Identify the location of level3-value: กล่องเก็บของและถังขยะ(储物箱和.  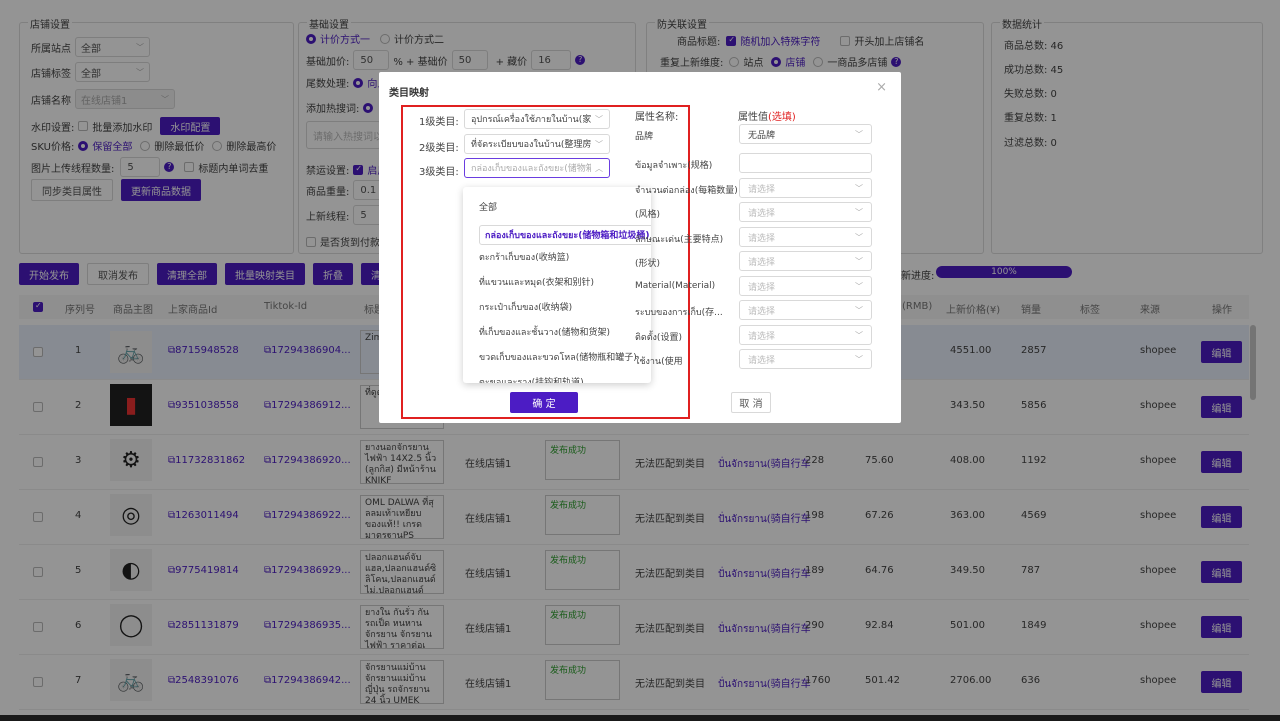
(531, 169).